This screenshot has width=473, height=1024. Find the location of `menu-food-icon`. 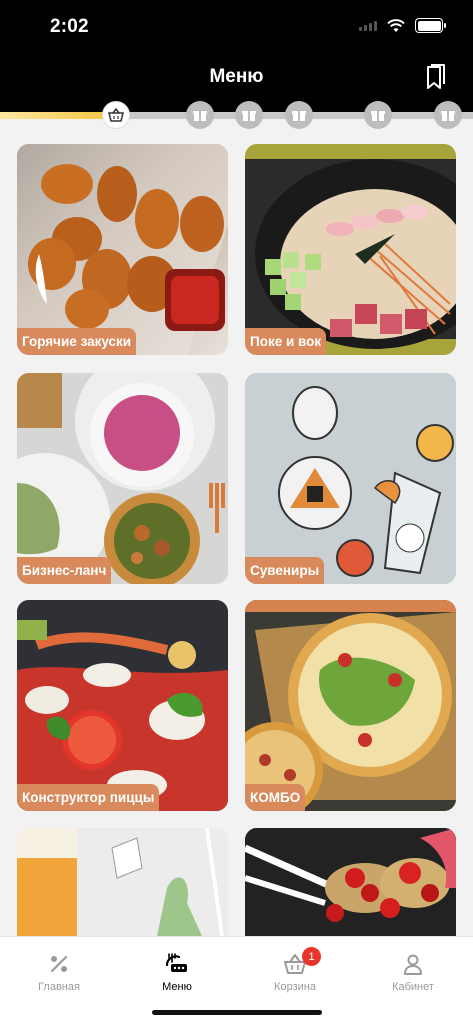

menu-food-icon is located at coordinates (176, 962).